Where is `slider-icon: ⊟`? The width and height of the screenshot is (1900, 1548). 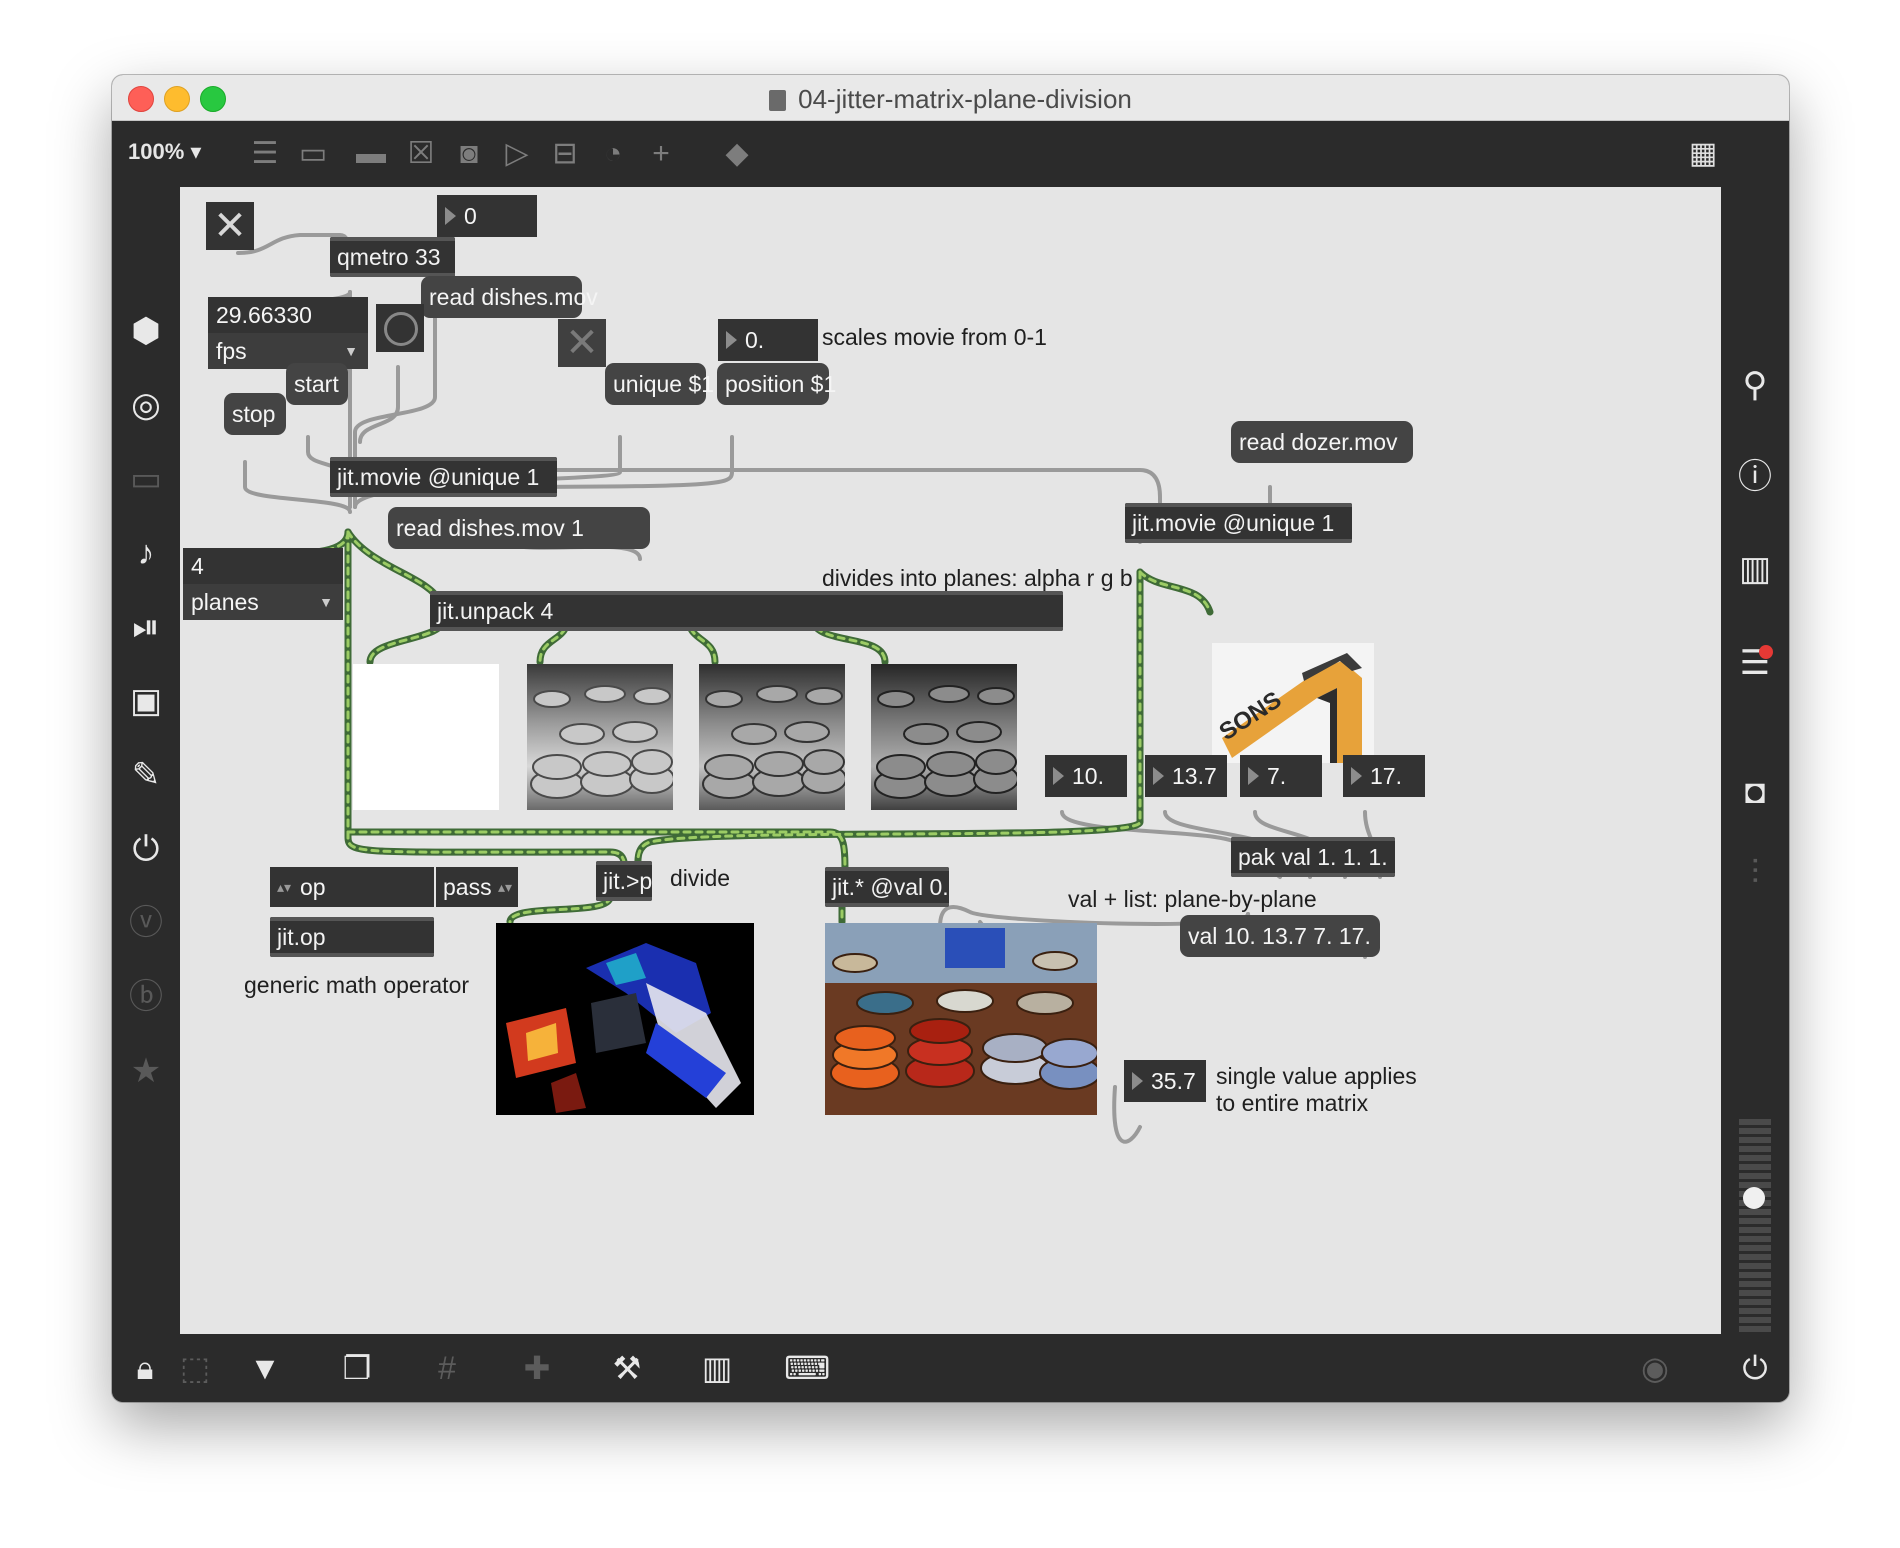
slider-icon: ⊟ is located at coordinates (565, 154).